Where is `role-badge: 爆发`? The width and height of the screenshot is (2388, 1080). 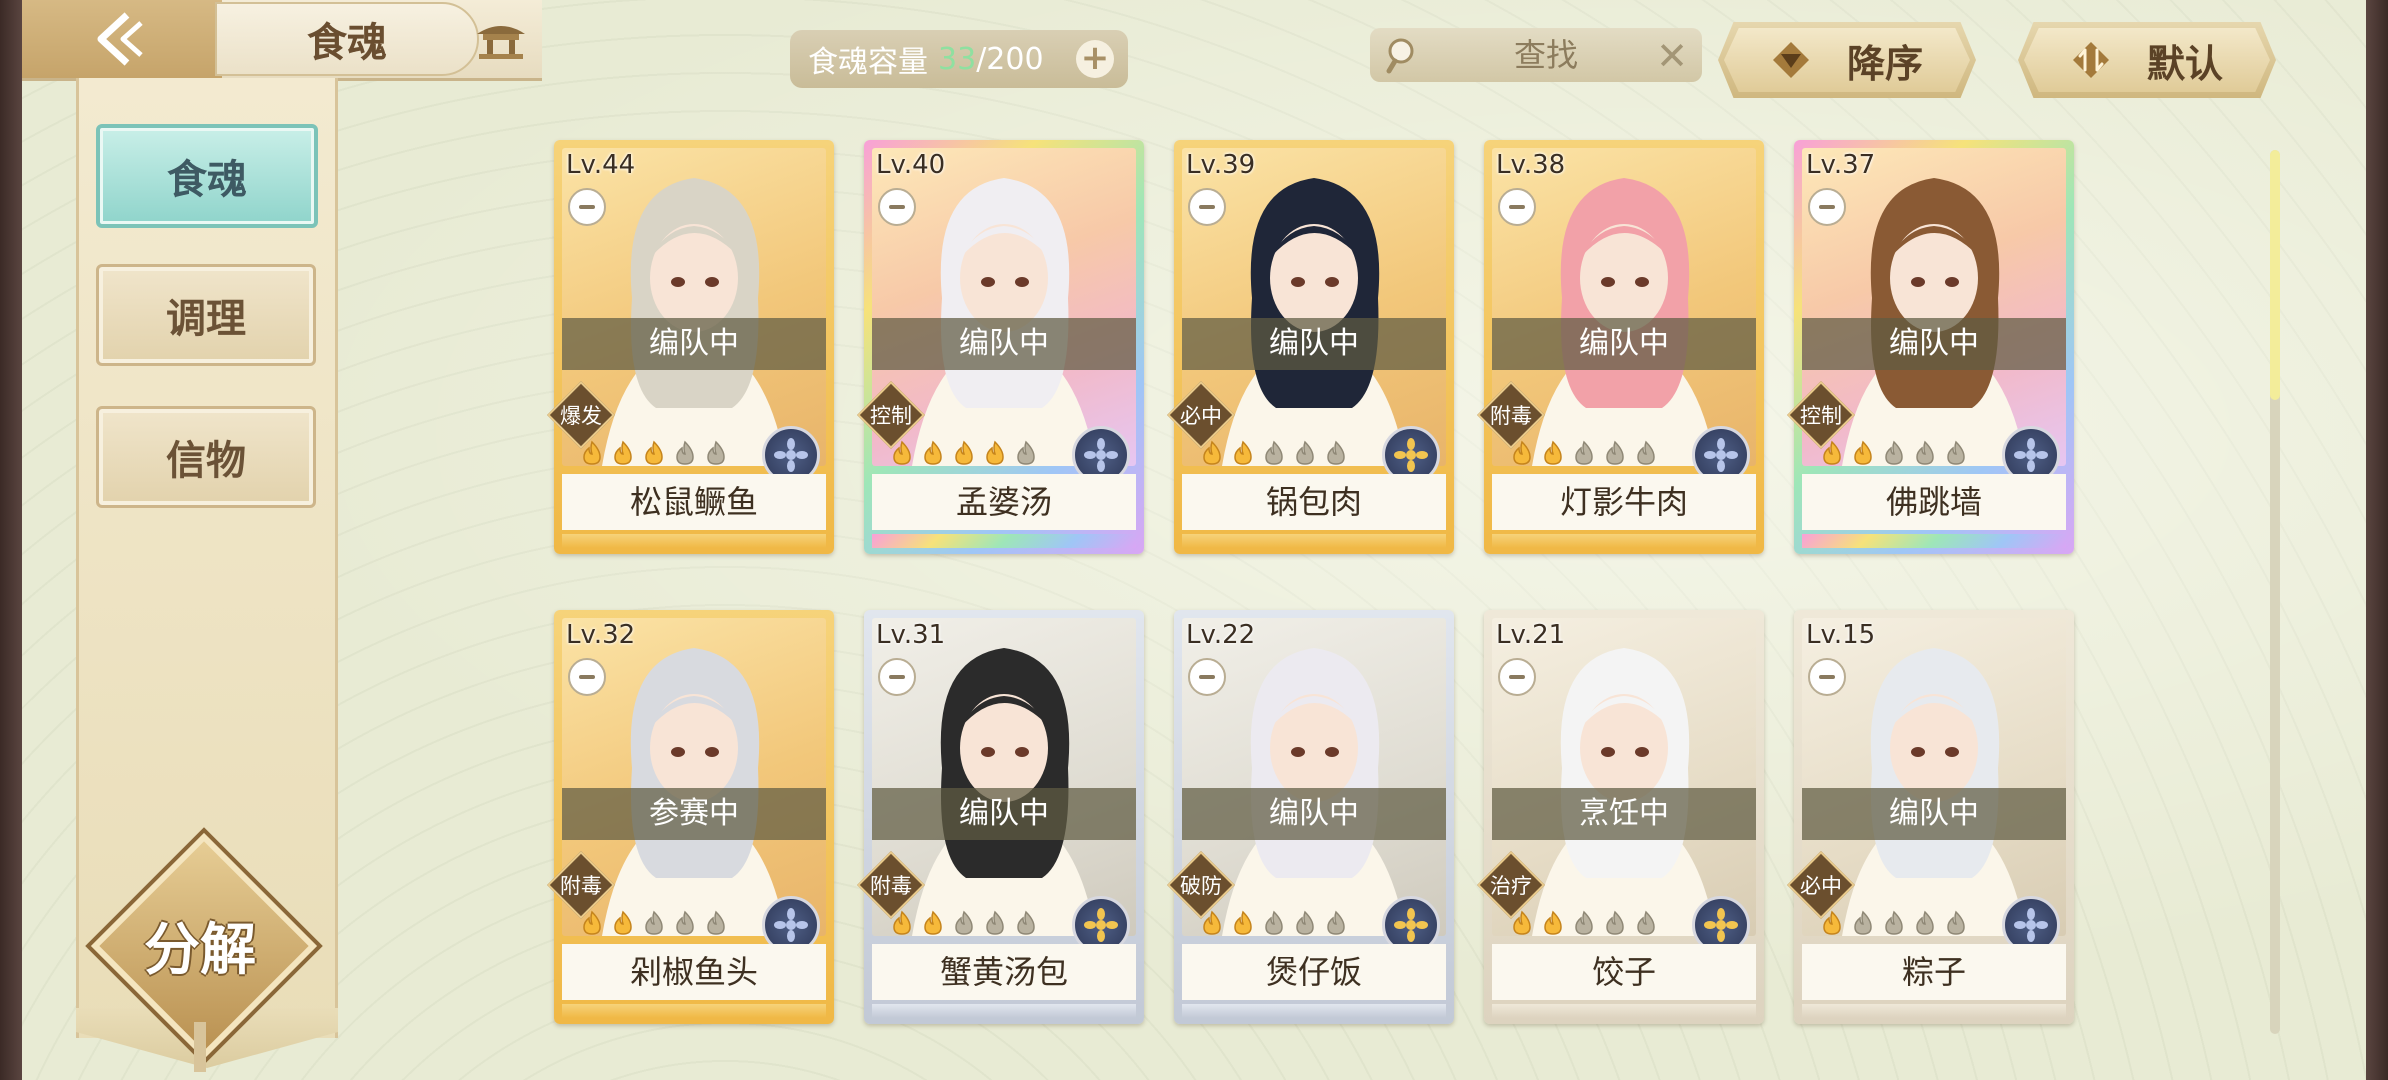
role-badge: 爆发 is located at coordinates (581, 415).